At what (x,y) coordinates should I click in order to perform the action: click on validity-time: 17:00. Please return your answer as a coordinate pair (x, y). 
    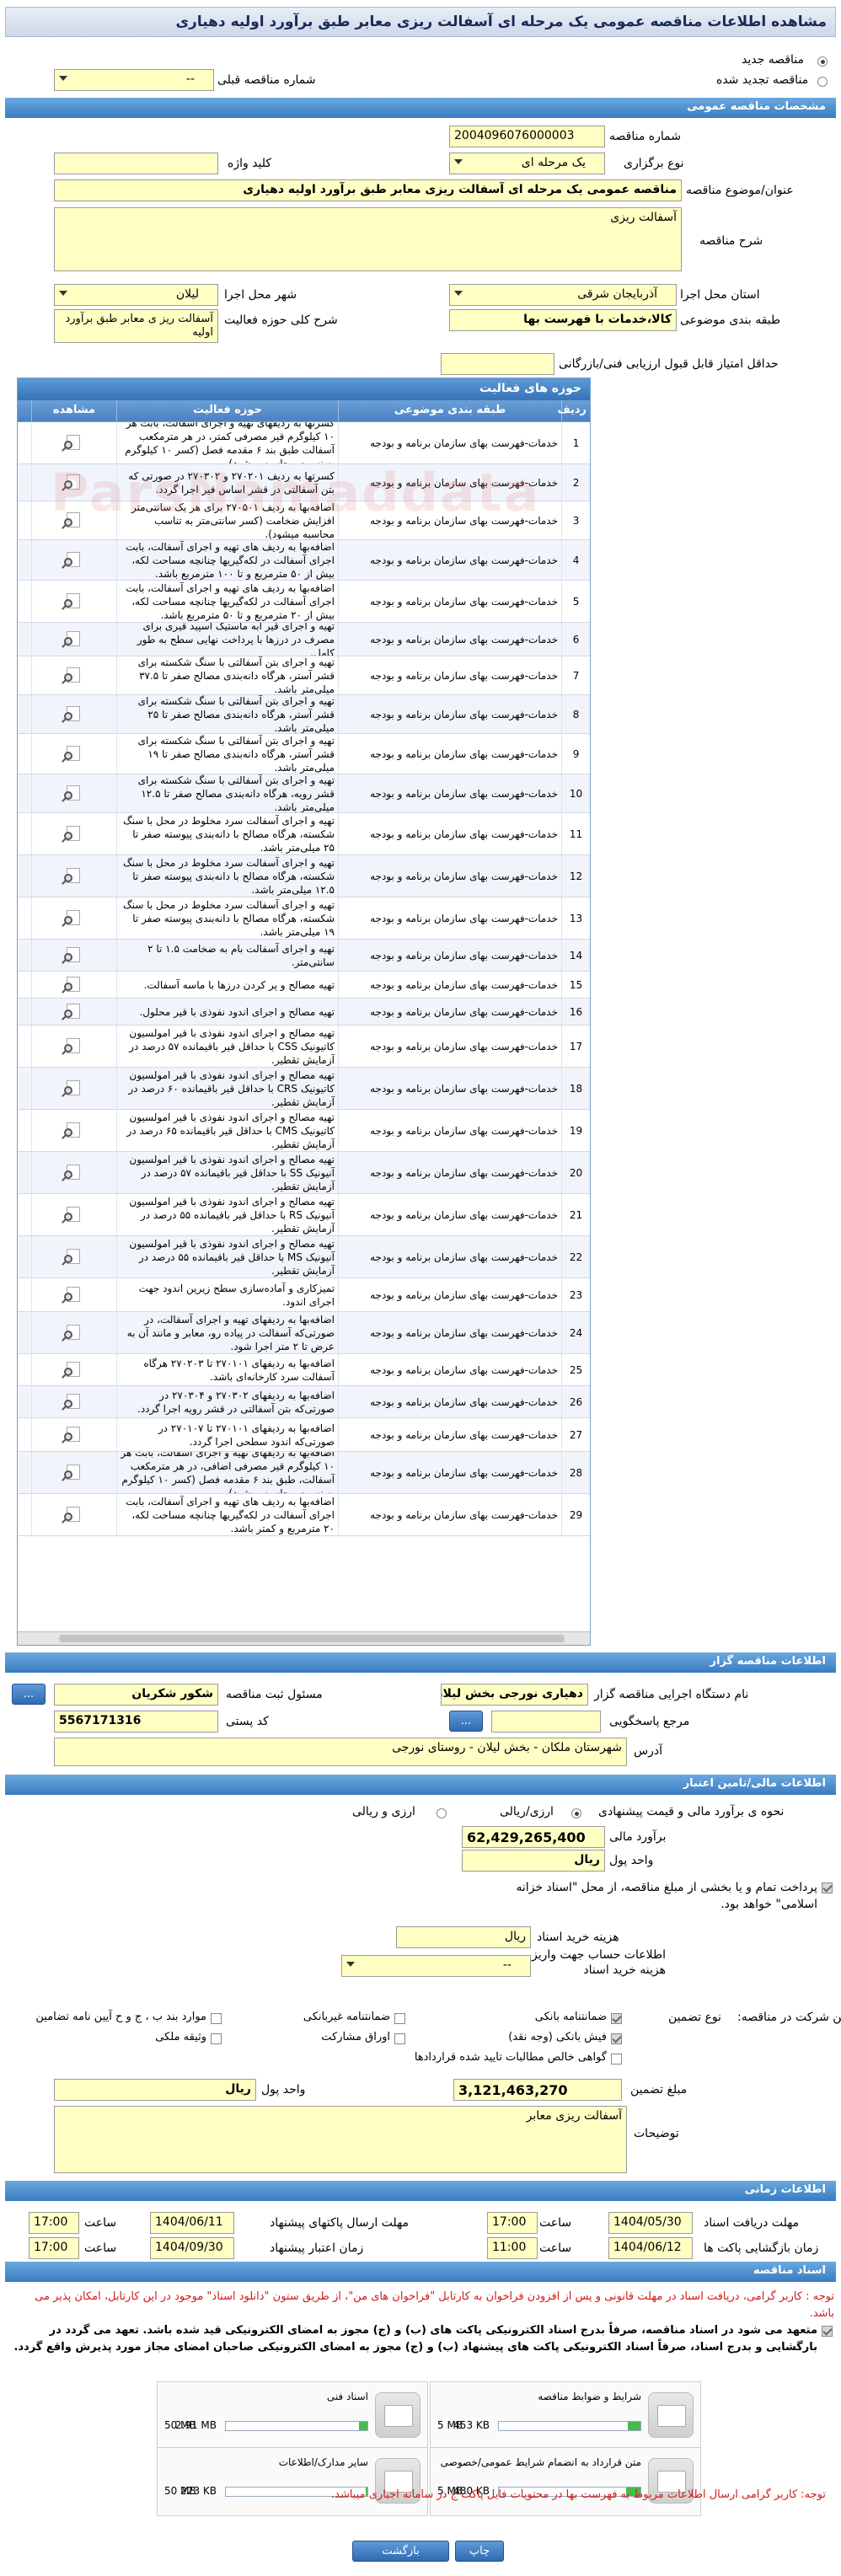
    Looking at the image, I should click on (54, 2248).